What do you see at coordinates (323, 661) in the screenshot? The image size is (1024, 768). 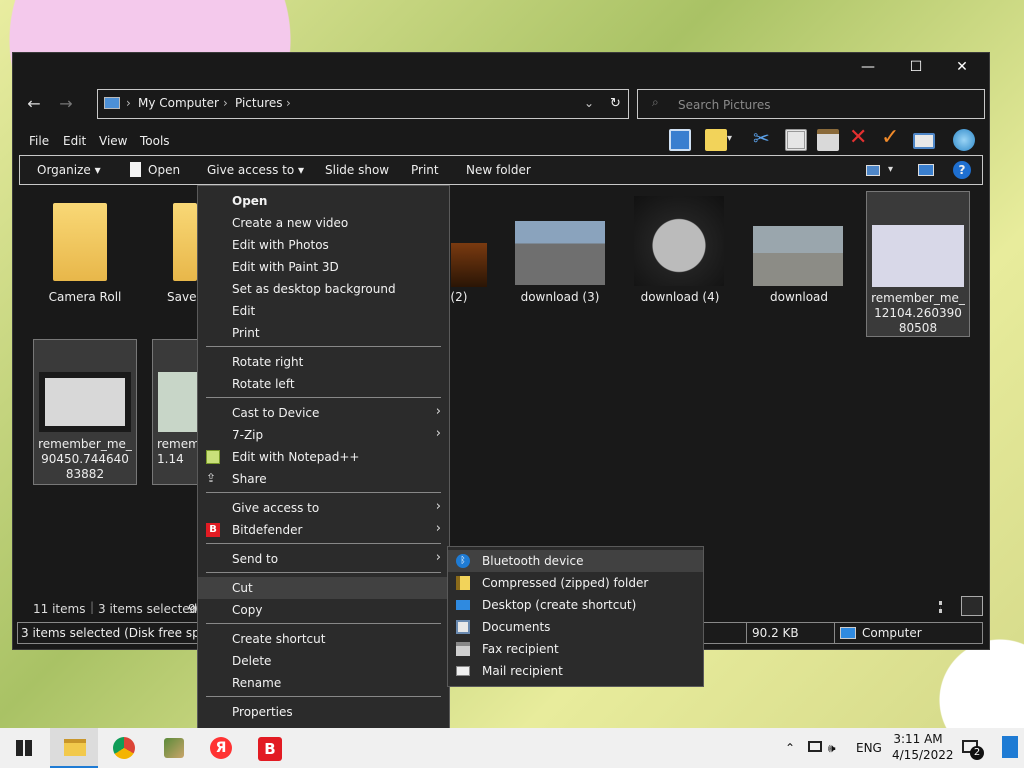 I see `menu-item-delete: Delete` at bounding box center [323, 661].